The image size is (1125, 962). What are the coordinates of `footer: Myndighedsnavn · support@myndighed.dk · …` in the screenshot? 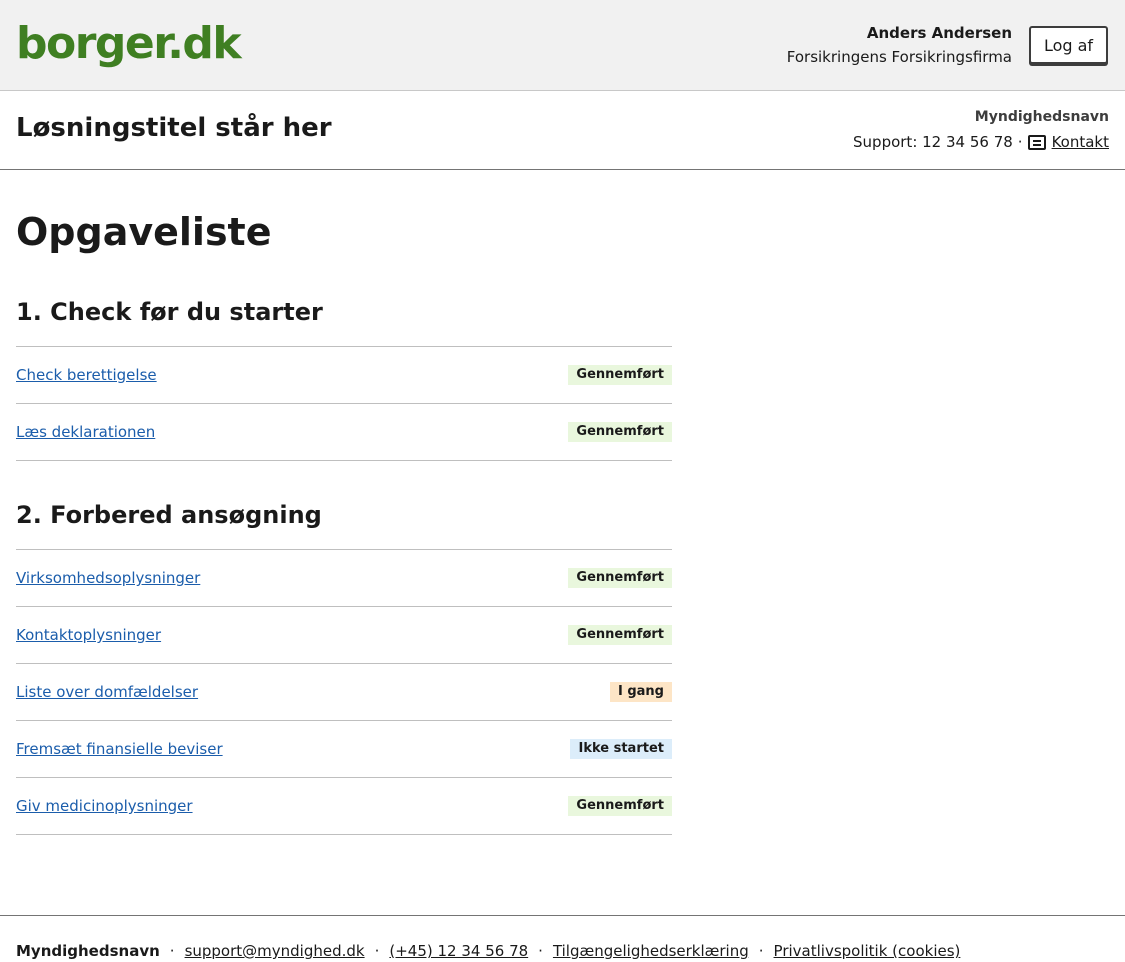 It's located at (562, 938).